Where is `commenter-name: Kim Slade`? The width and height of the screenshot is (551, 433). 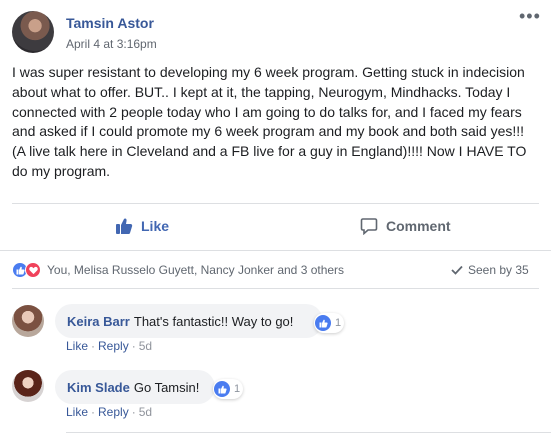
commenter-name: Kim Slade is located at coordinates (98, 387).